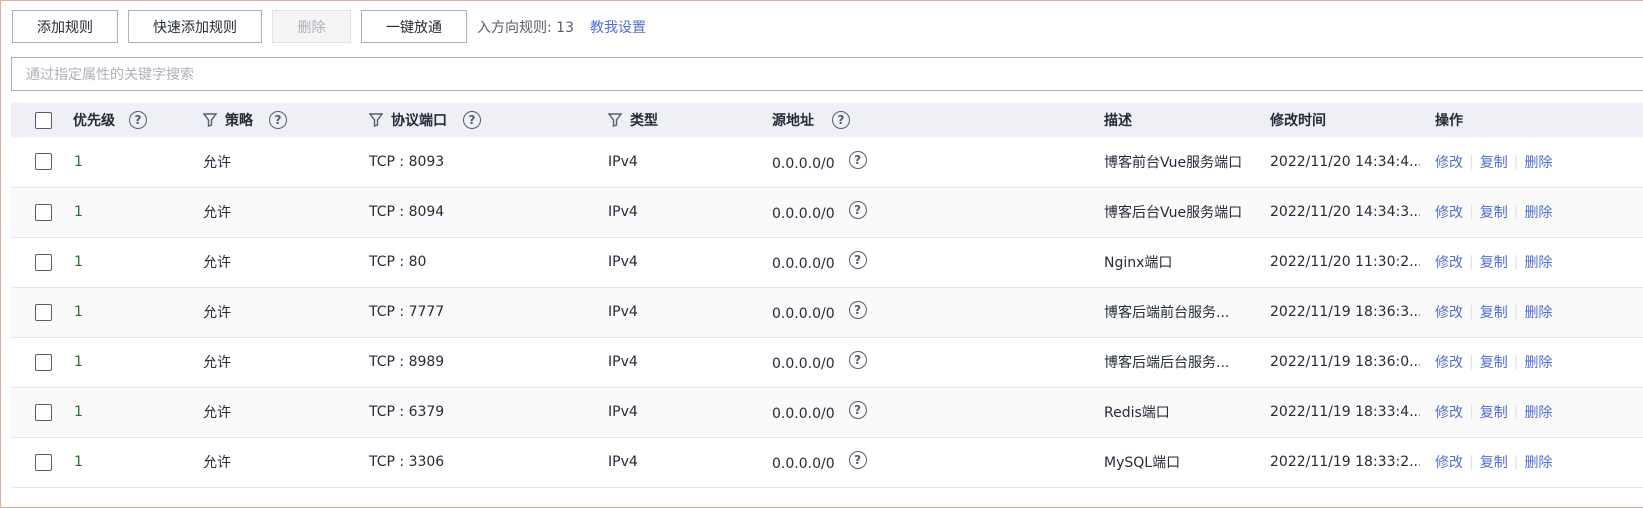 This screenshot has height=508, width=1643. I want to click on add-rule-button: 添加规则, so click(65, 26).